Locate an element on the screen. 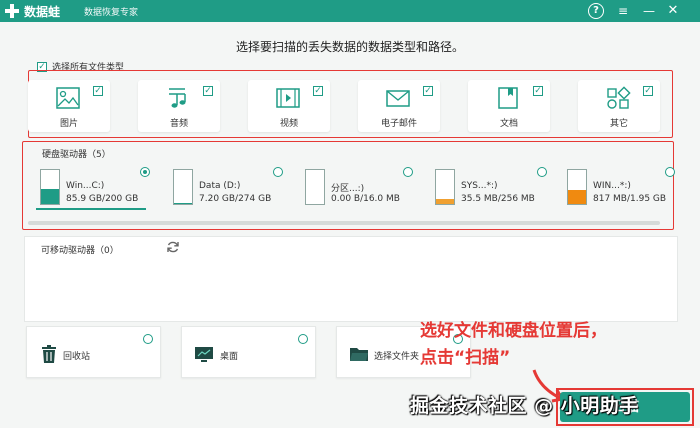  file-type-other: ✓ 其它 is located at coordinates (619, 106).